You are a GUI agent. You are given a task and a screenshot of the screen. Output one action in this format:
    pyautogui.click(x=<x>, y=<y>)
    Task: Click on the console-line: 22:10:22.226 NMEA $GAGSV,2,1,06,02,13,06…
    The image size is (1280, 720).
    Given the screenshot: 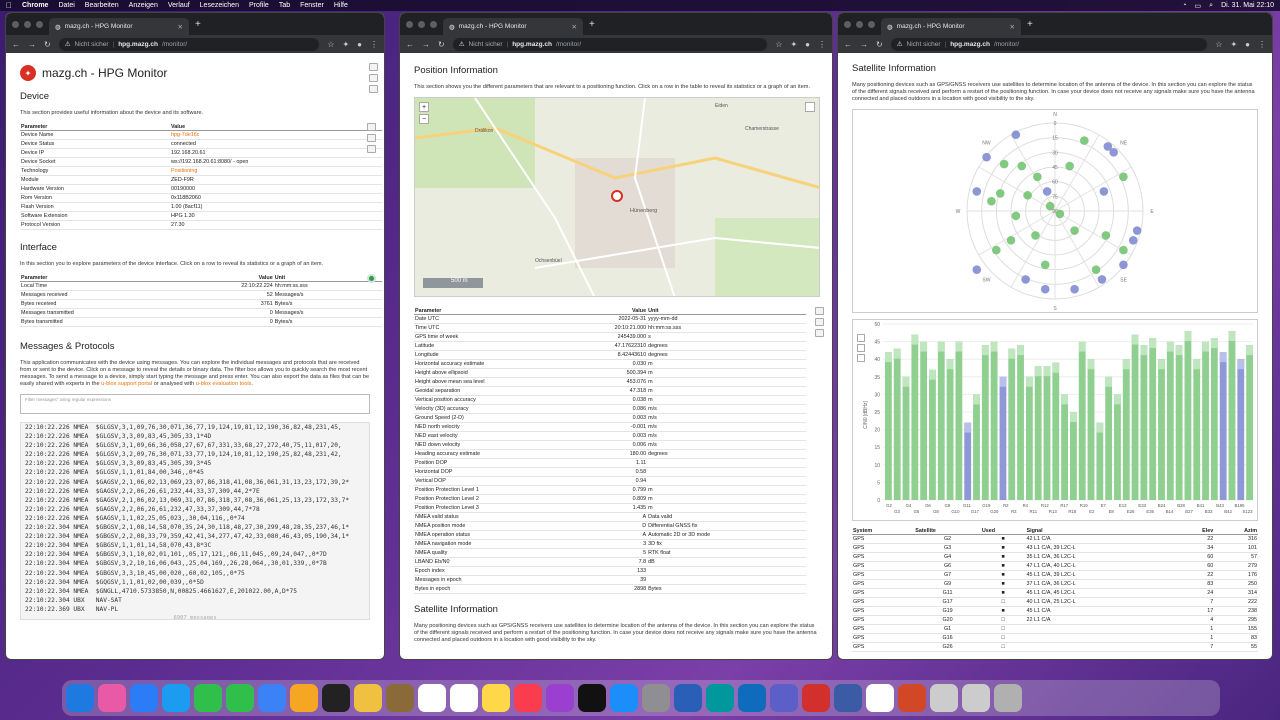 What is the action you would take?
    pyautogui.click(x=195, y=500)
    